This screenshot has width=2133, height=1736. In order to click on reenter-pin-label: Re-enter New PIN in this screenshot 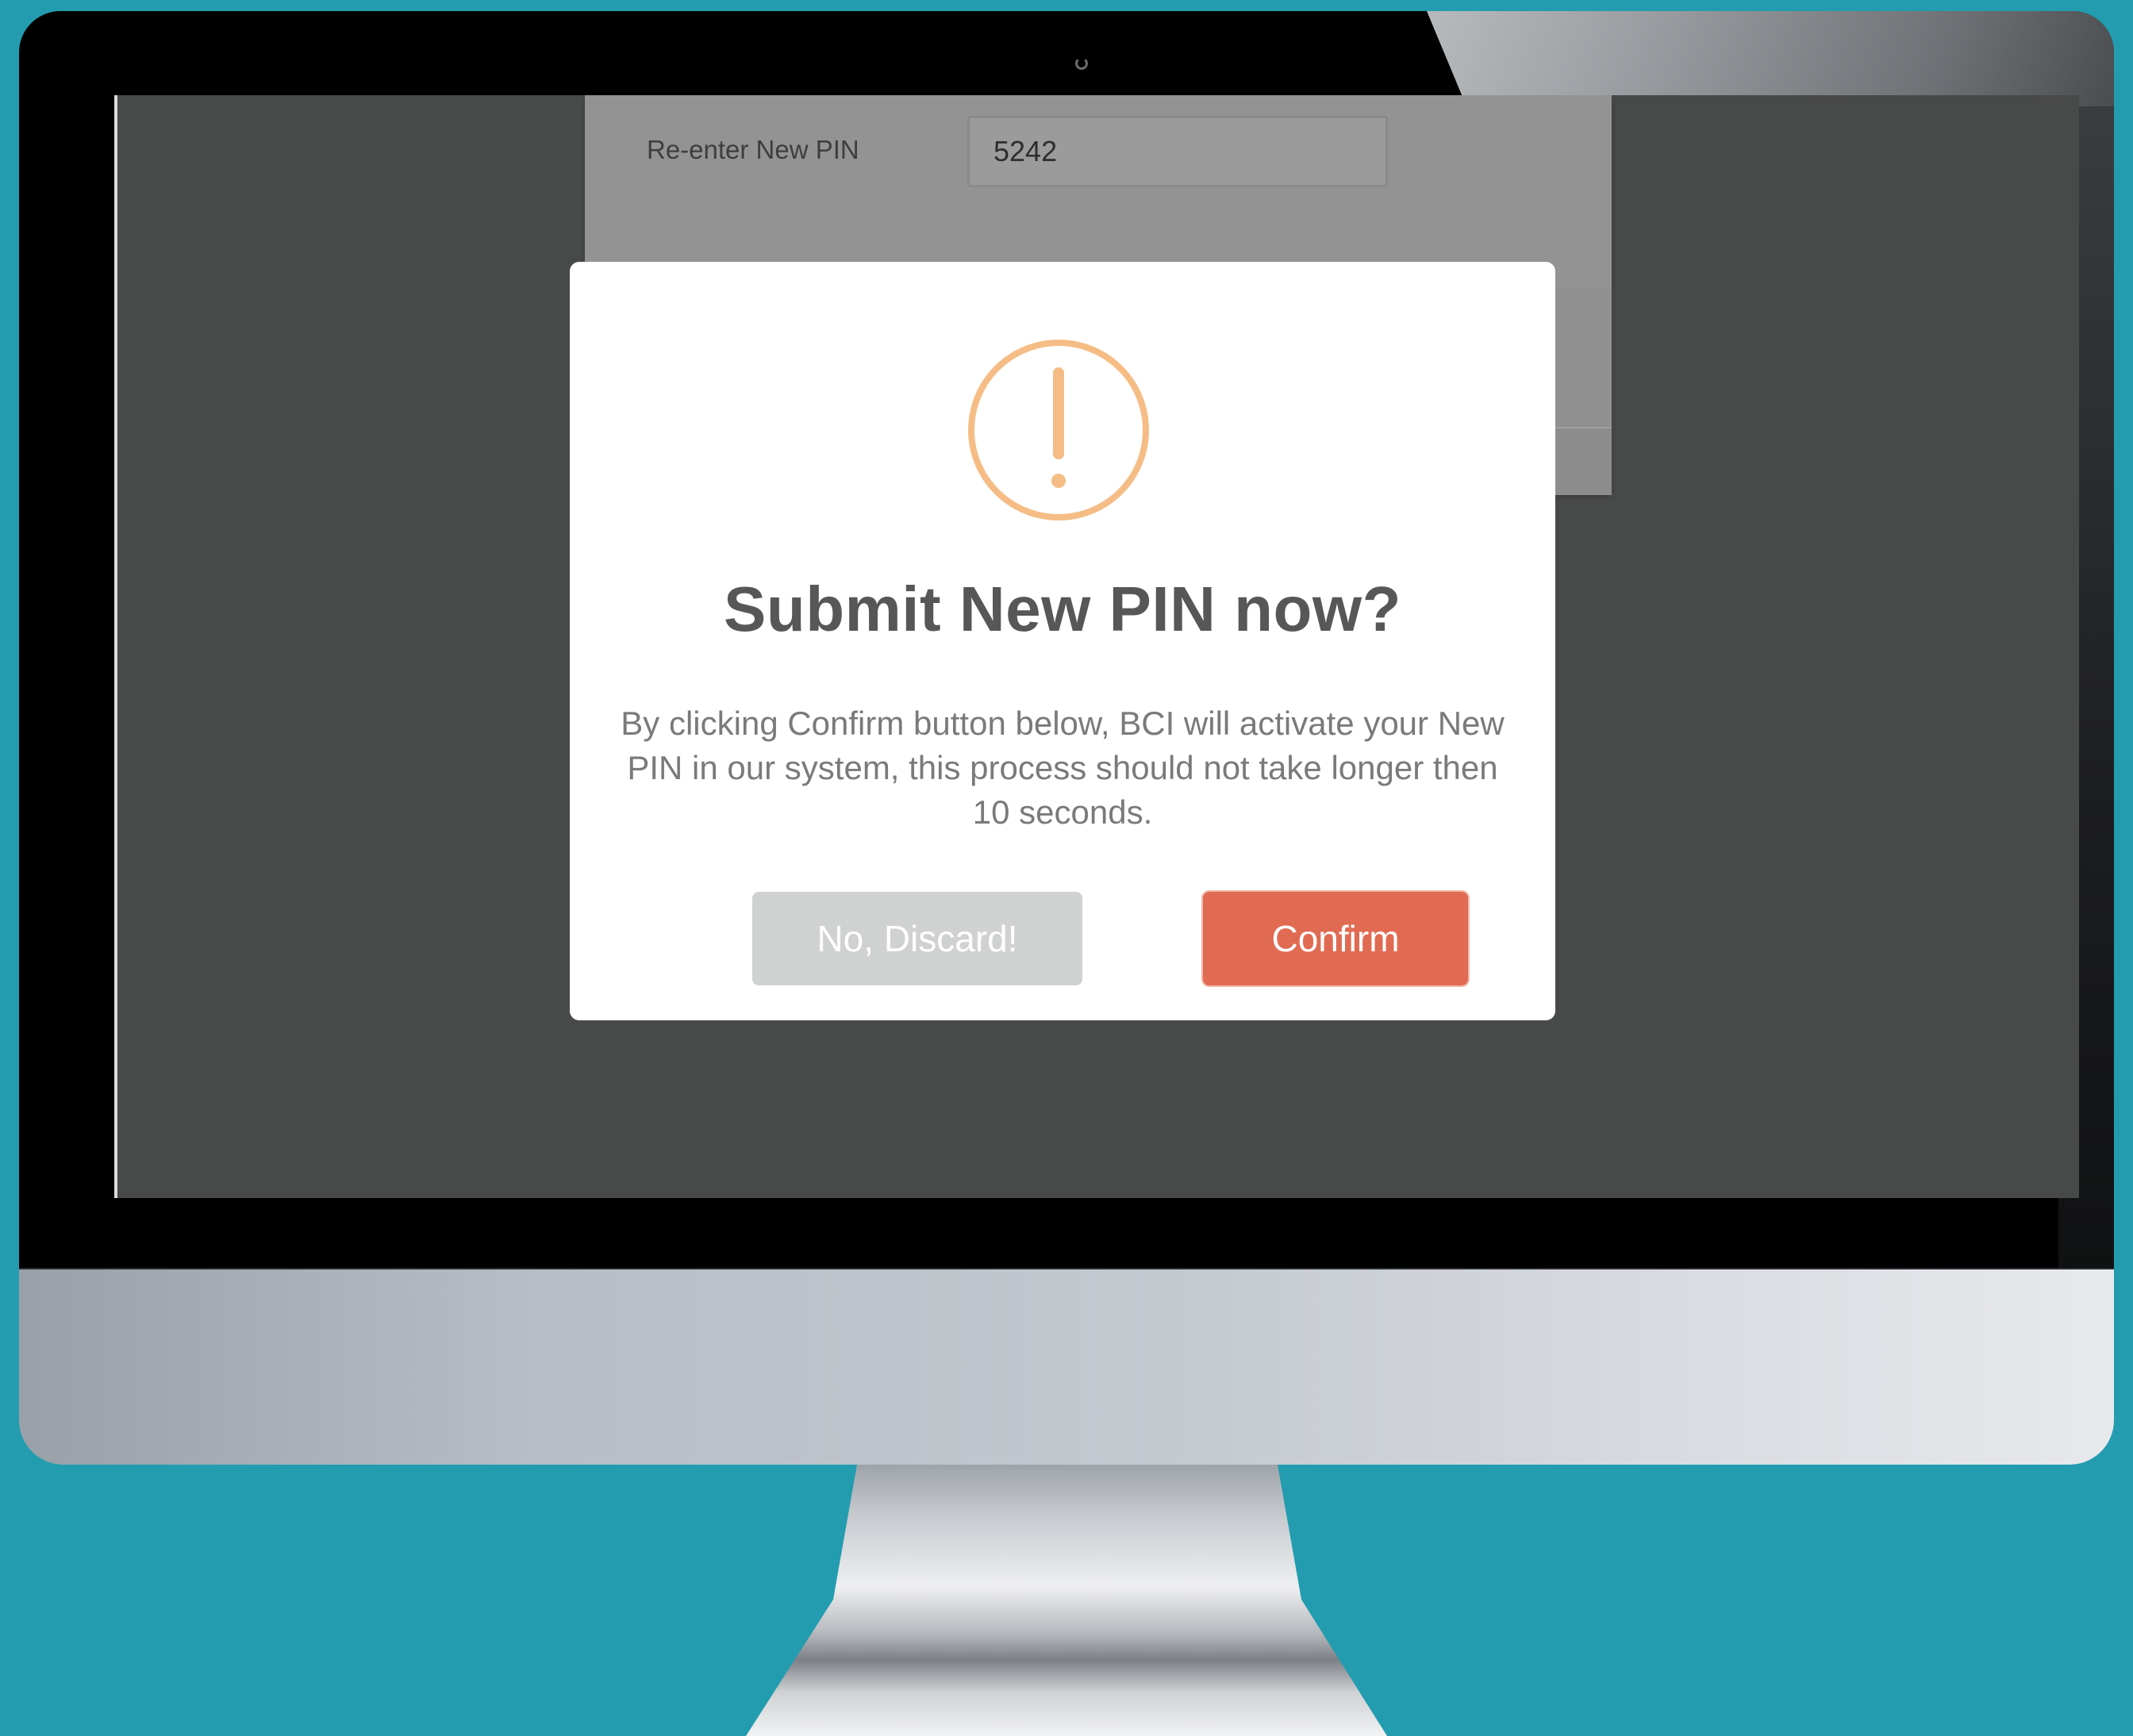, I will do `click(753, 149)`.